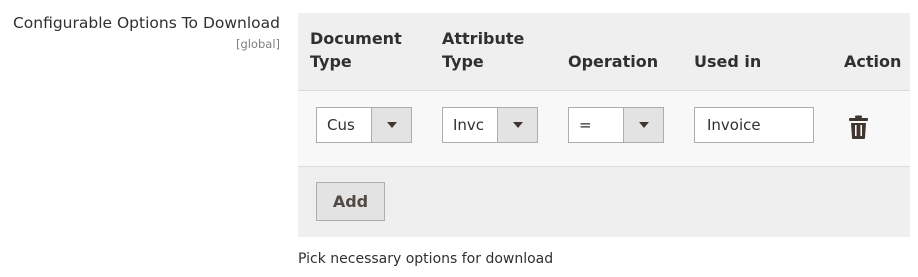 The width and height of the screenshot is (918, 277). What do you see at coordinates (146, 23) in the screenshot?
I see `field-title: Configurable Options To Download` at bounding box center [146, 23].